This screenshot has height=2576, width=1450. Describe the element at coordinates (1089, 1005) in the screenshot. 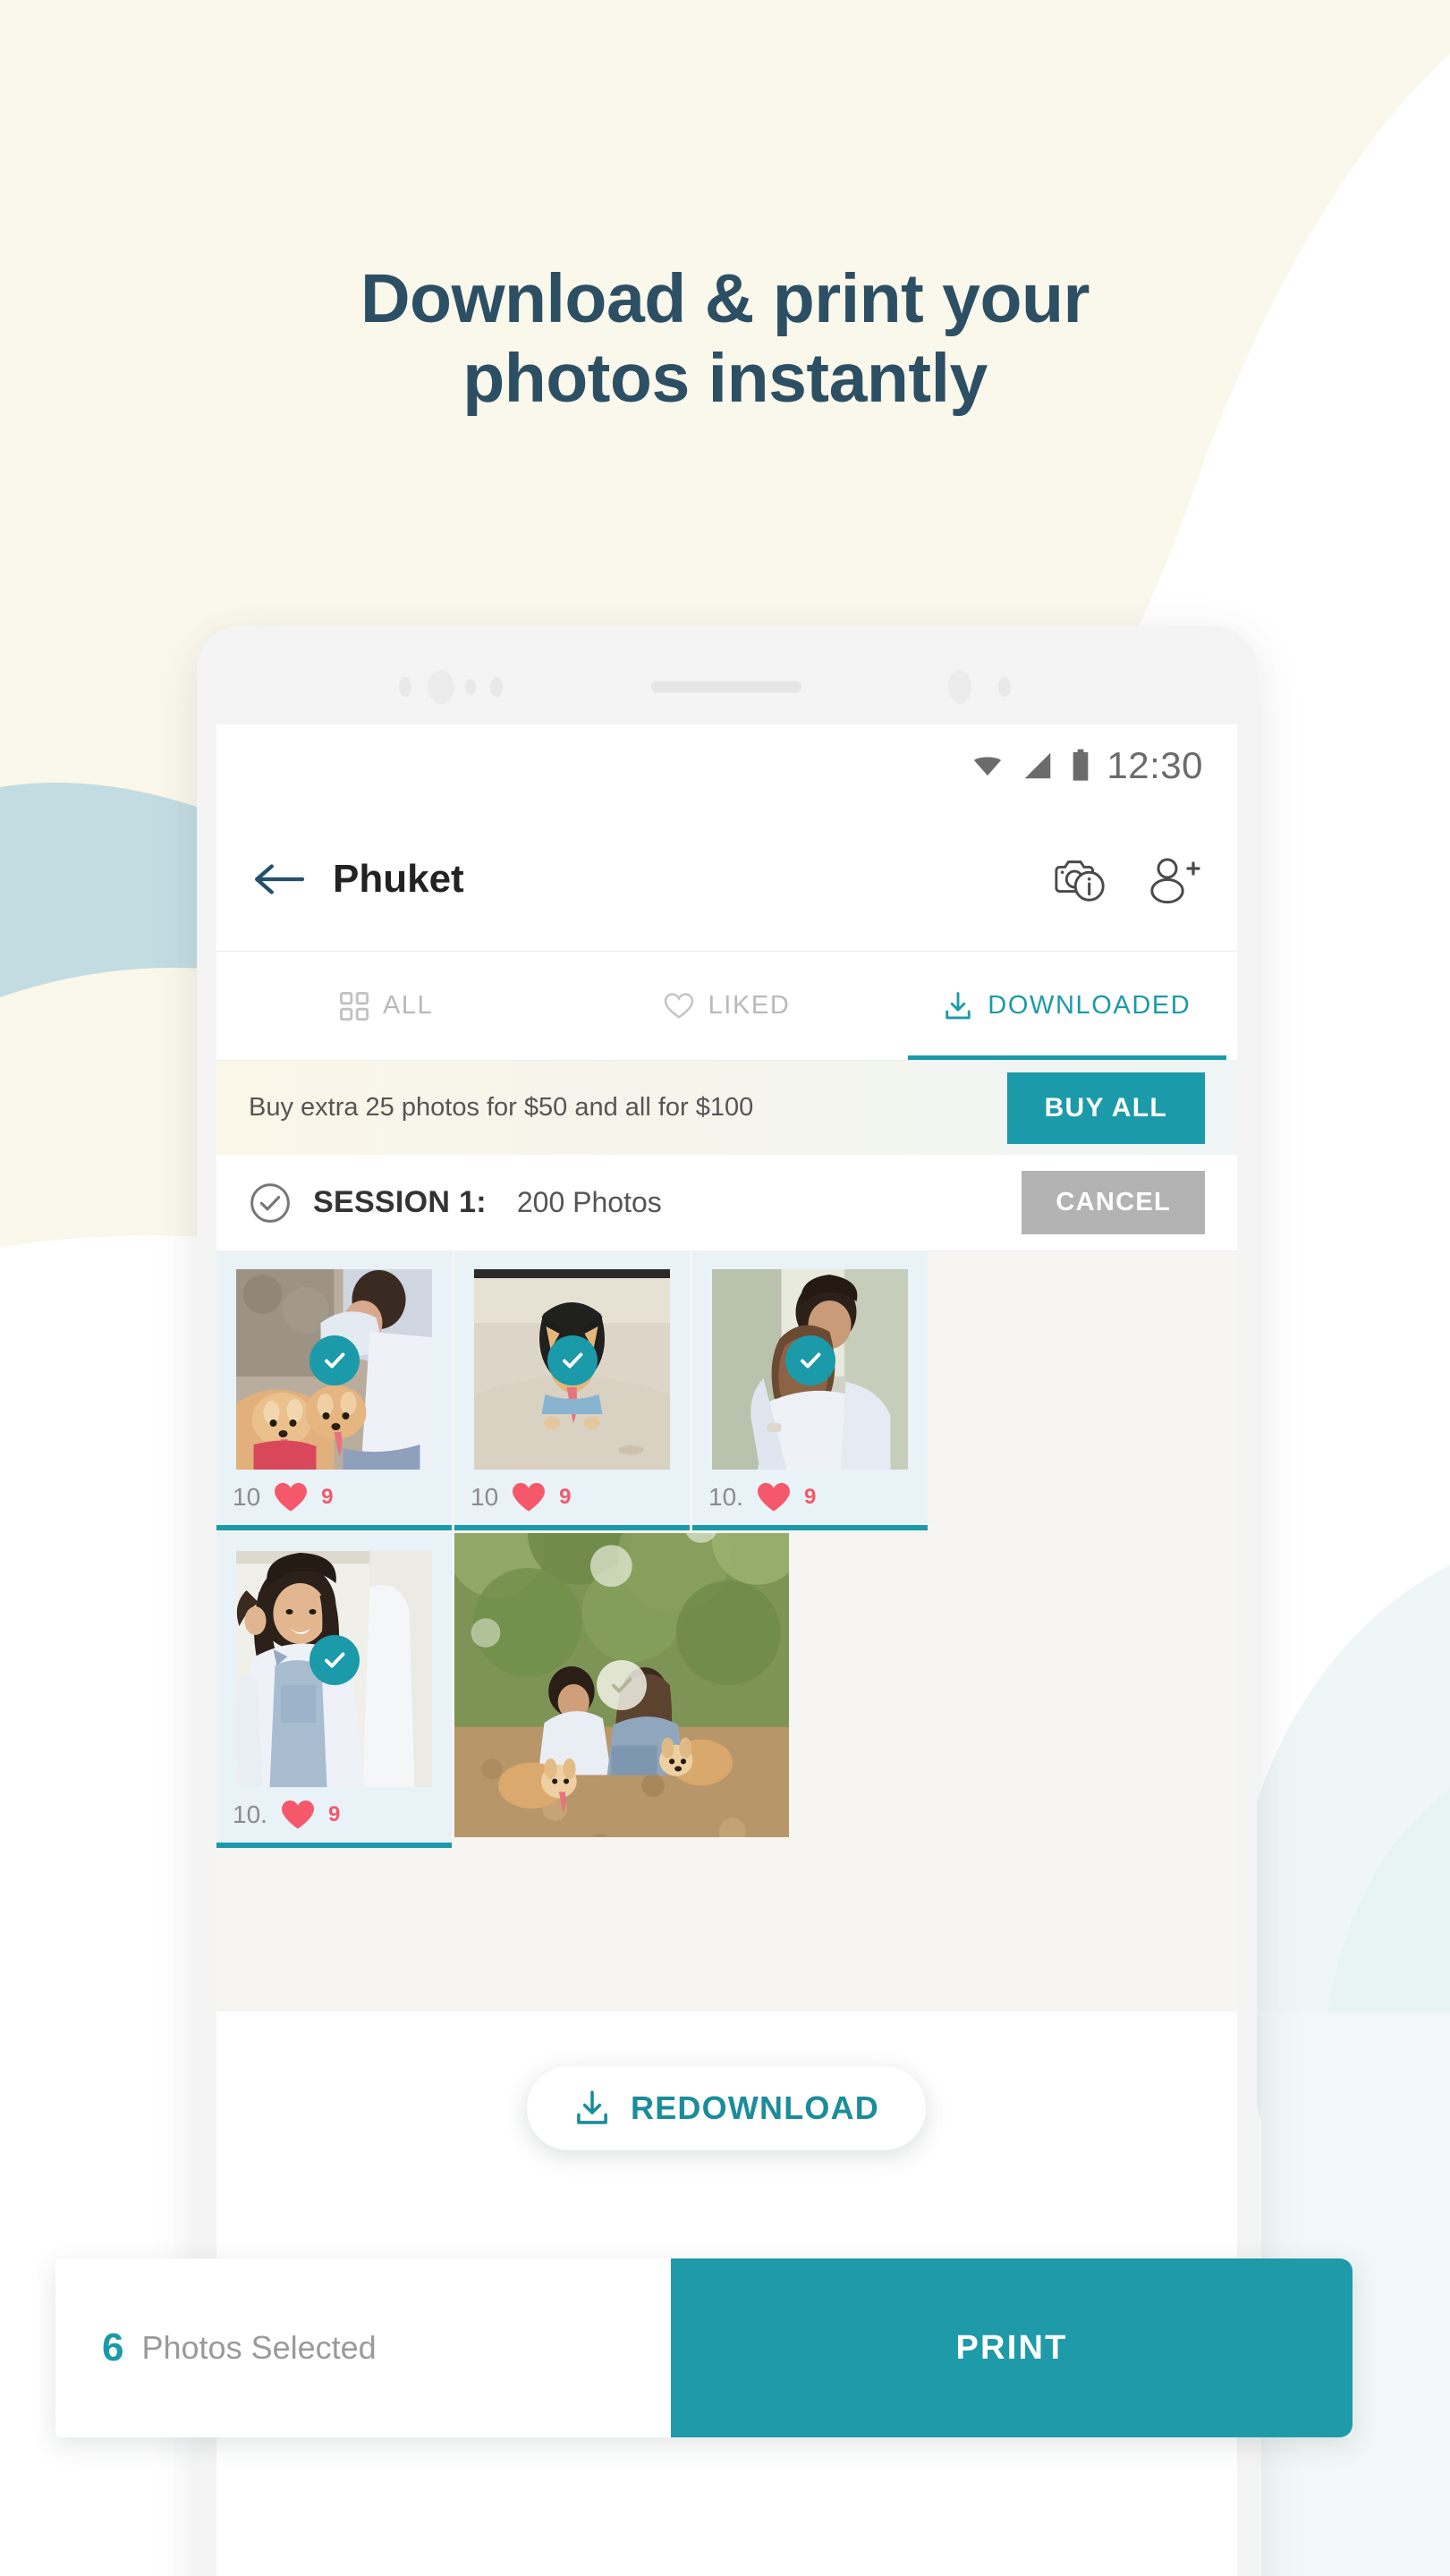

I see `tab-downloaded-label: DOWNLOADED` at that location.